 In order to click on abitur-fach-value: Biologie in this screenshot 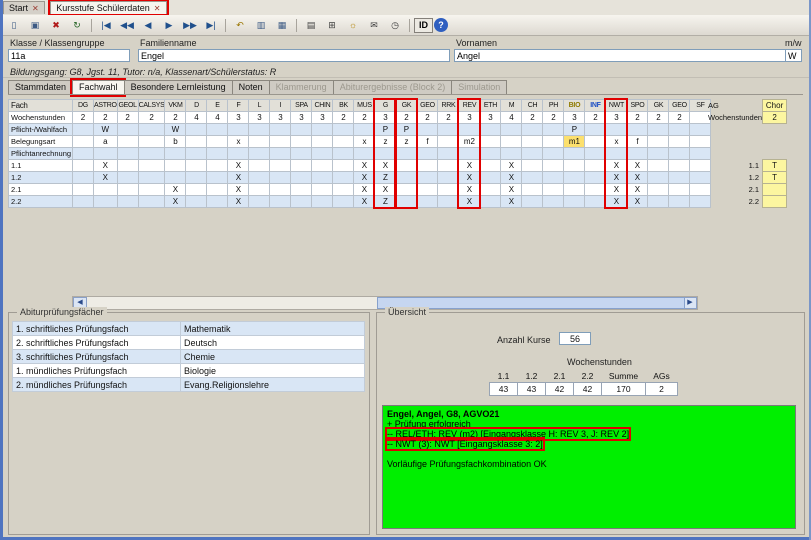, I will do `click(272, 370)`.